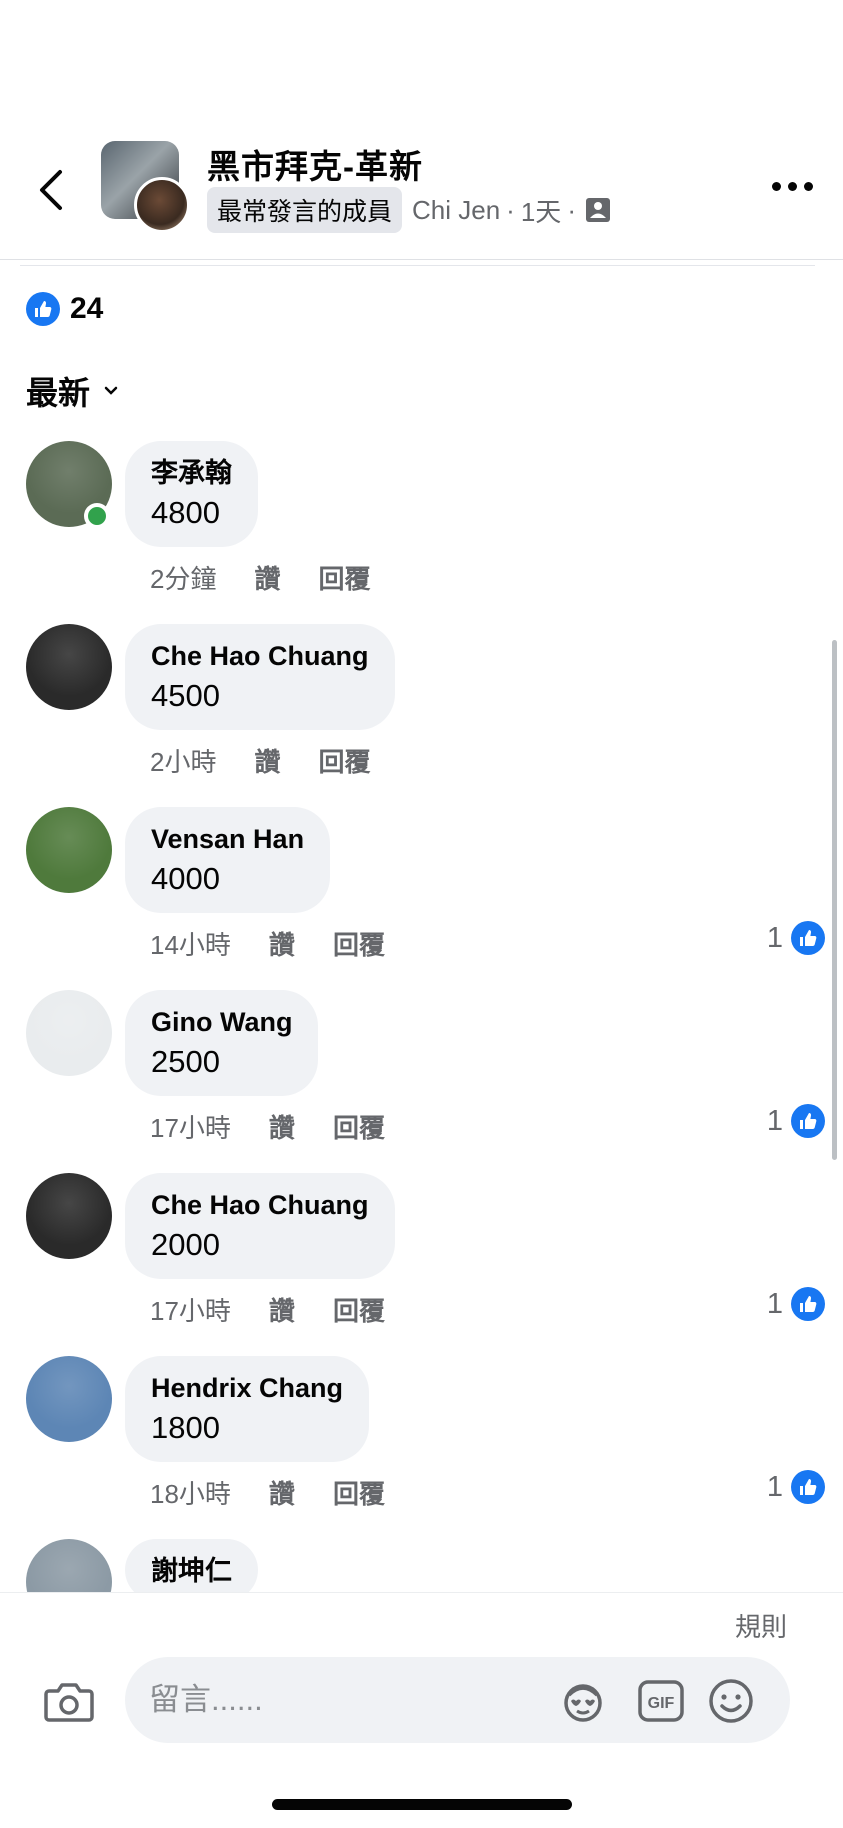 This screenshot has height=1828, width=843. I want to click on camera-icon, so click(69, 1702).